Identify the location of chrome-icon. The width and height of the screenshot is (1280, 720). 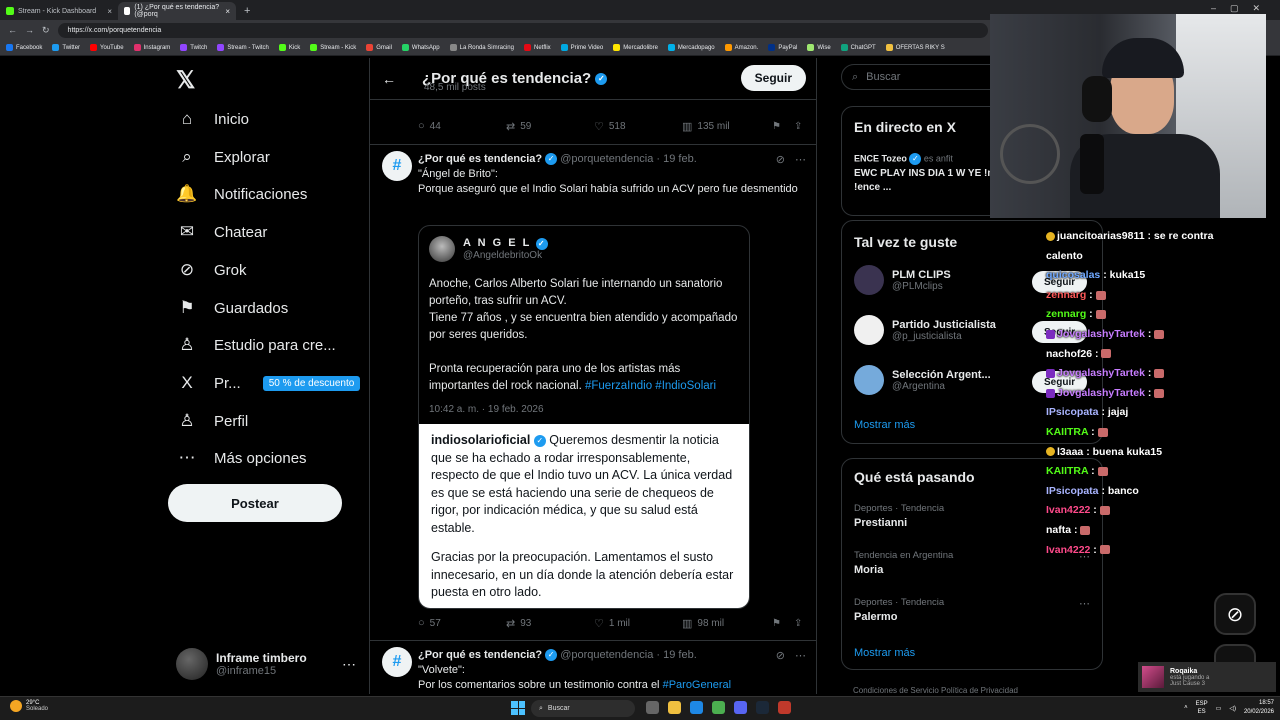
(718, 707).